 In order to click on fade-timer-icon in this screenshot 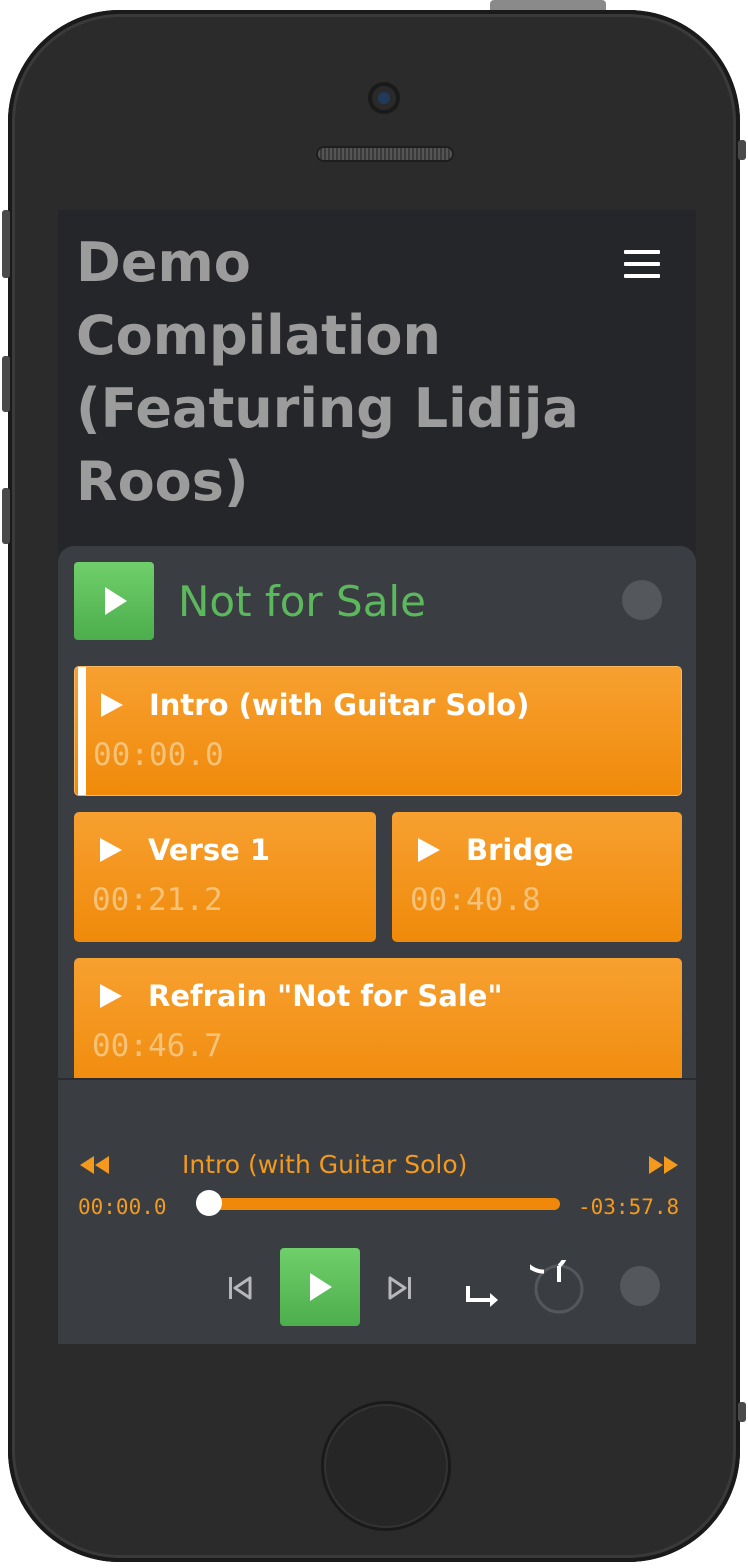, I will do `click(559, 1289)`.